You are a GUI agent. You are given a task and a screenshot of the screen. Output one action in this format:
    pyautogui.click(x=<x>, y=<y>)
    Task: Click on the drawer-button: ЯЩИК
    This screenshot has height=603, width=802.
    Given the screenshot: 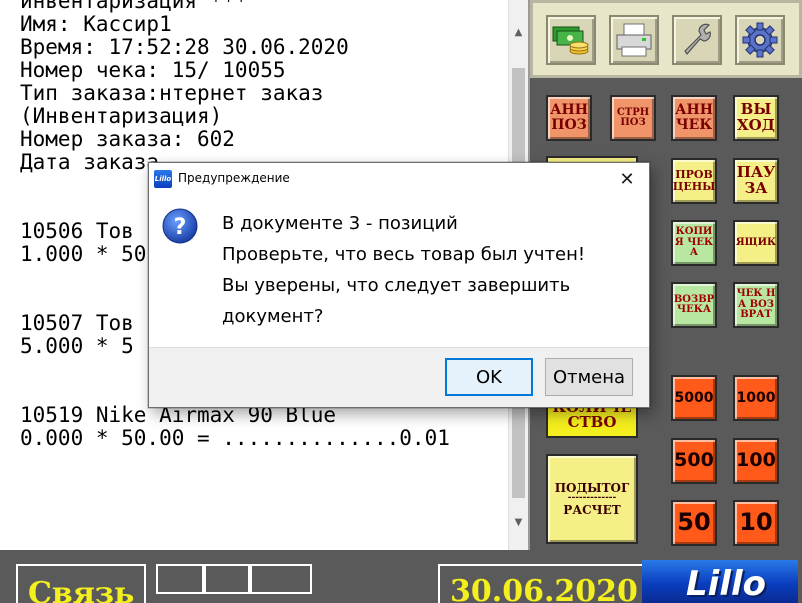 What is the action you would take?
    pyautogui.click(x=756, y=243)
    